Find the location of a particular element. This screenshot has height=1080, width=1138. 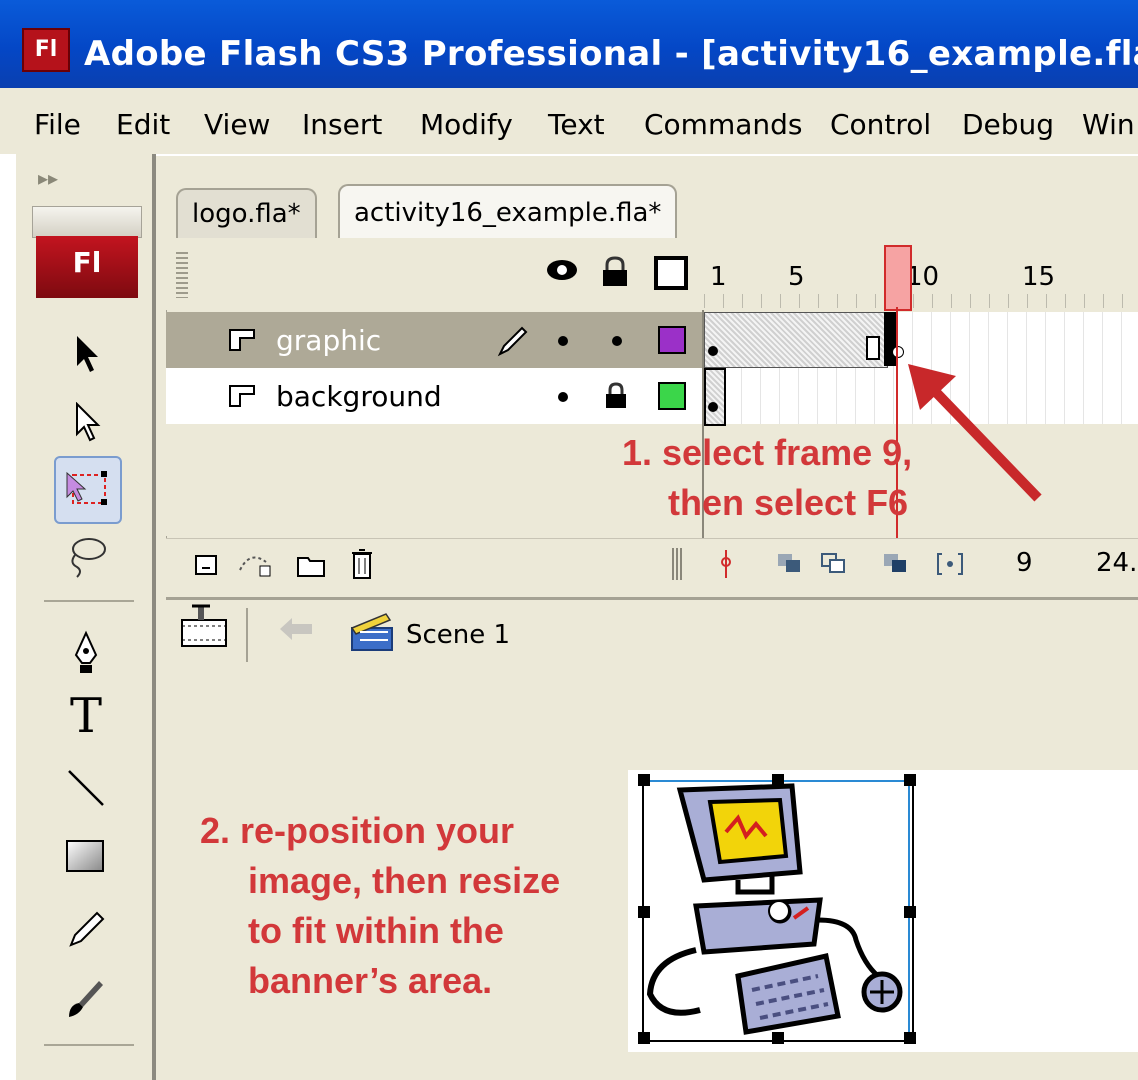

frame-number-15: 15 is located at coordinates (1039, 277).